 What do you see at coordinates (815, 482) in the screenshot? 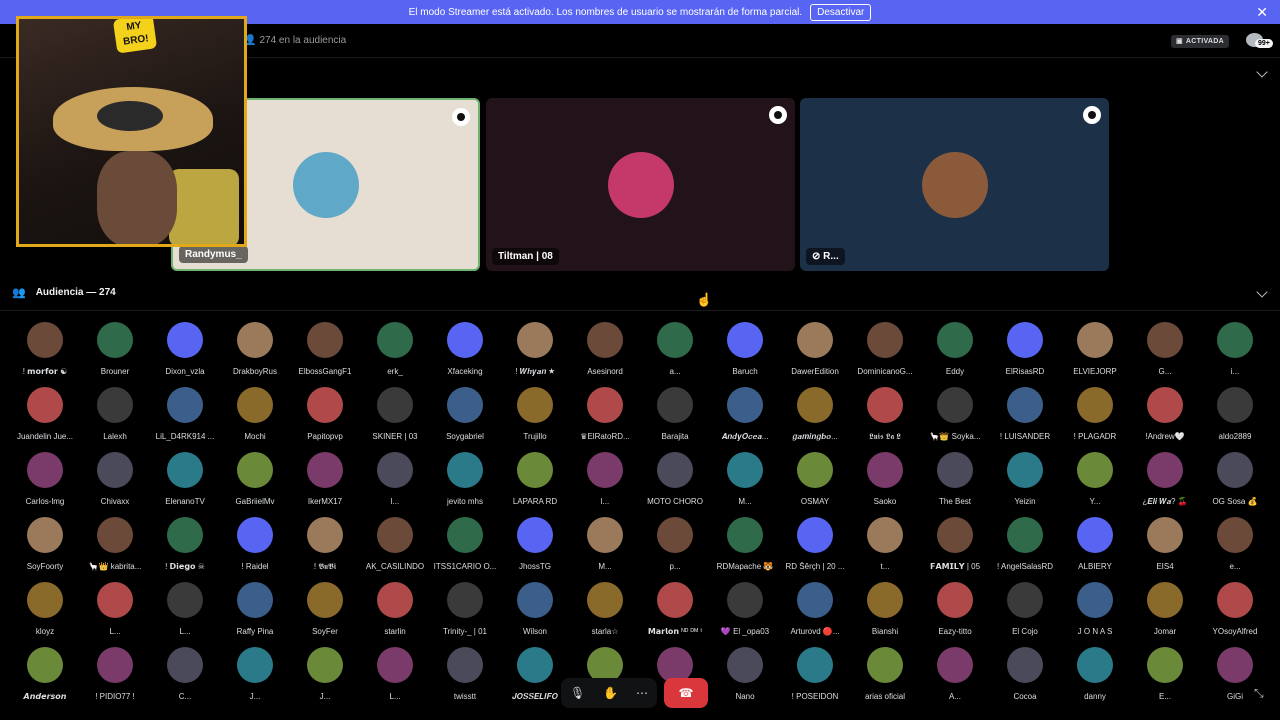
I see `audience-member: OSMAY` at bounding box center [815, 482].